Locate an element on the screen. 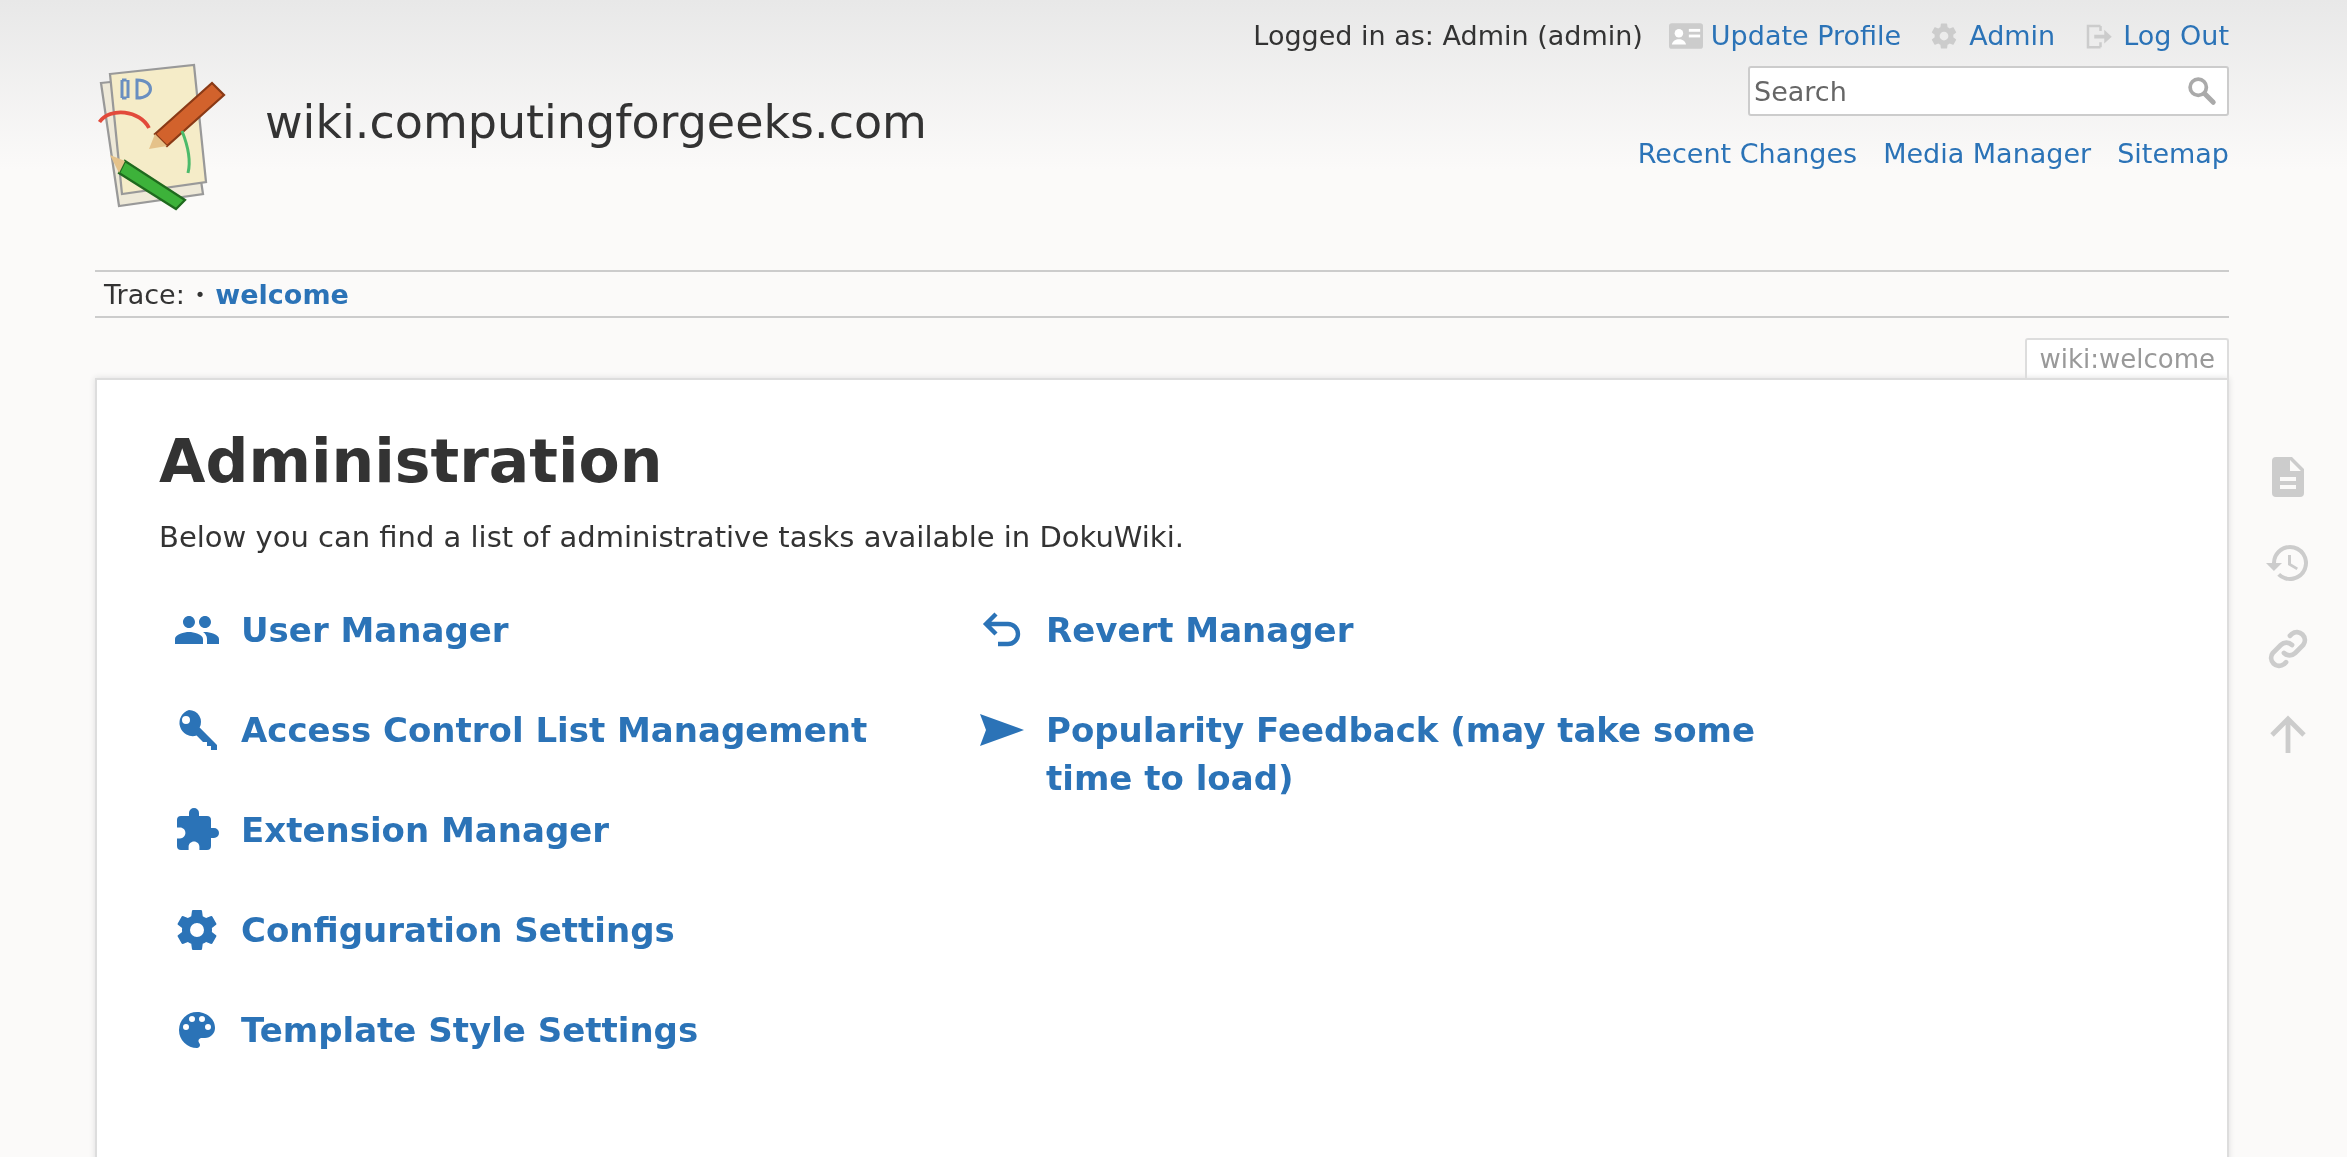 Image resolution: width=2347 pixels, height=1157 pixels. nav-link: Recent Changes is located at coordinates (1747, 153).